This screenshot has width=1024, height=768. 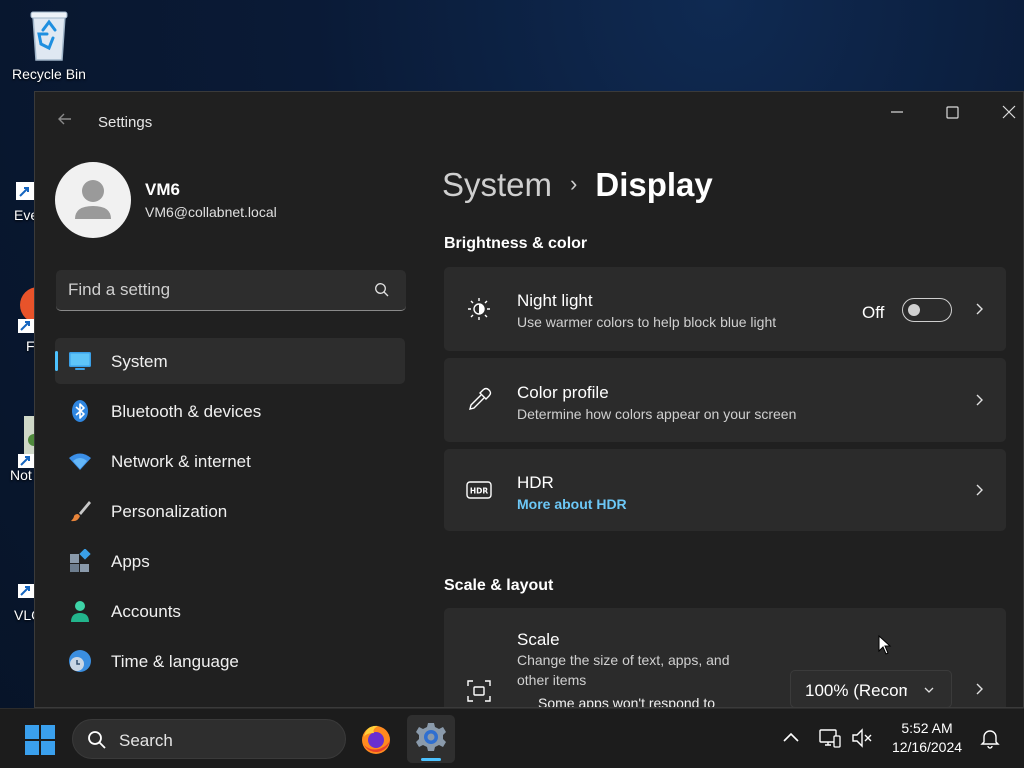 What do you see at coordinates (885, 645) in the screenshot?
I see `mouse-cursor-icon` at bounding box center [885, 645].